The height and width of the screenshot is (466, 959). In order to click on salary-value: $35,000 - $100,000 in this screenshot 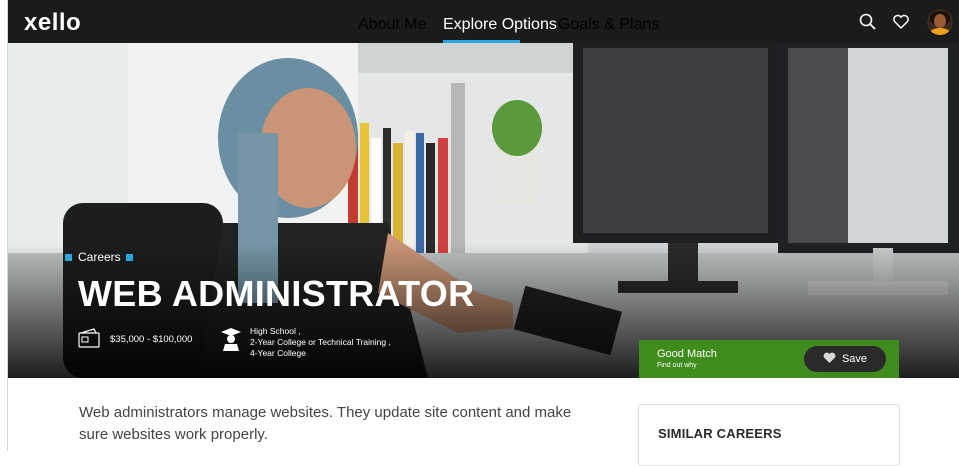, I will do `click(151, 339)`.